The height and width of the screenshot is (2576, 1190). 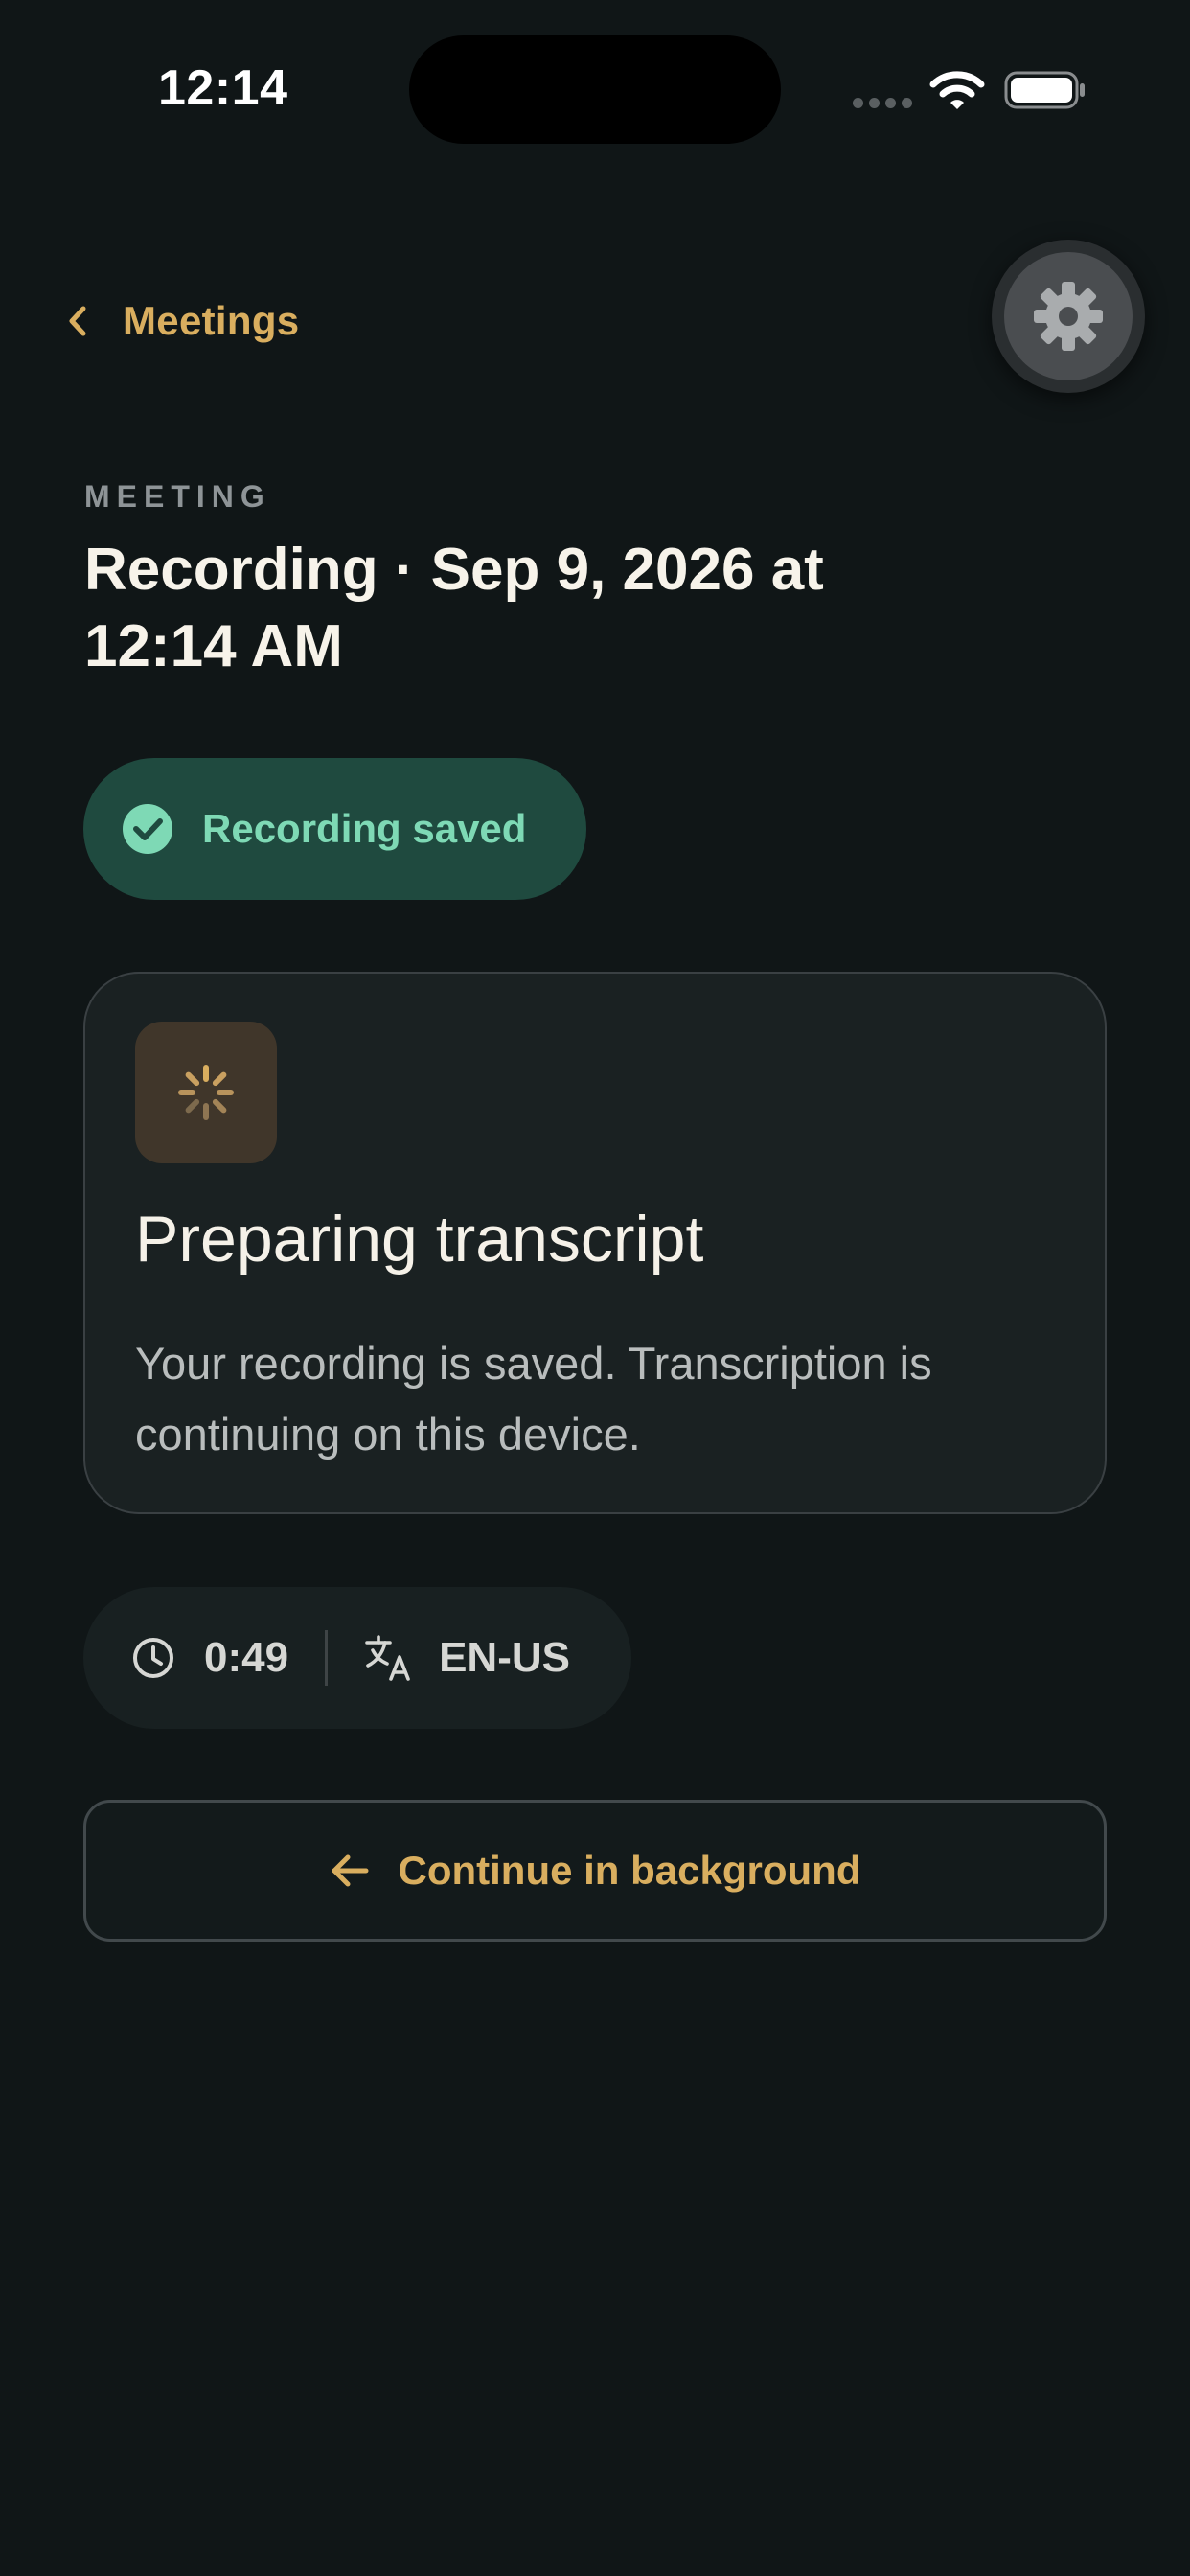 What do you see at coordinates (630, 1870) in the screenshot?
I see `continue-button-label: Continue in background` at bounding box center [630, 1870].